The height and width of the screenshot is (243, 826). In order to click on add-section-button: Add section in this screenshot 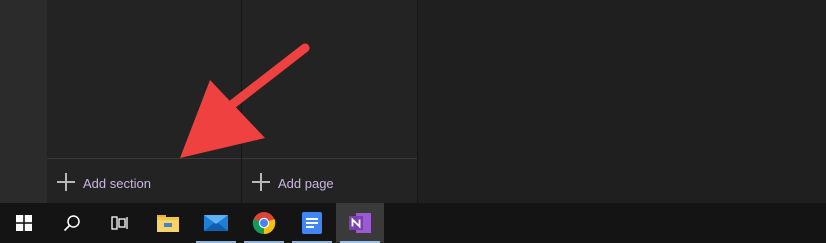, I will do `click(144, 180)`.